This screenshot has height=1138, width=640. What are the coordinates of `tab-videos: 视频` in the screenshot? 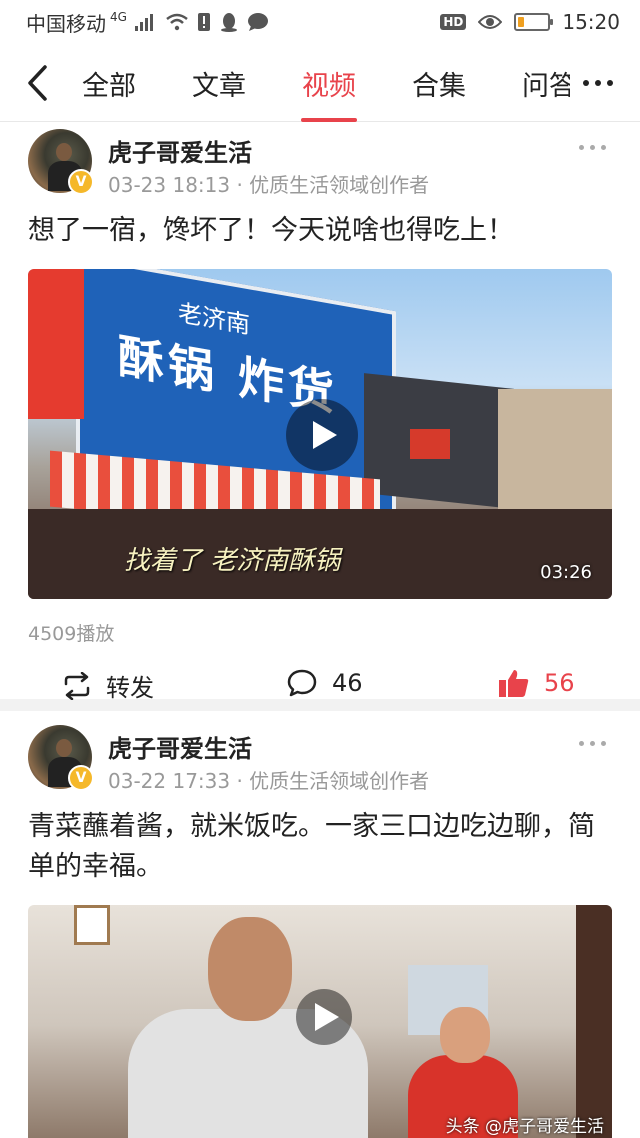 It's located at (329, 83).